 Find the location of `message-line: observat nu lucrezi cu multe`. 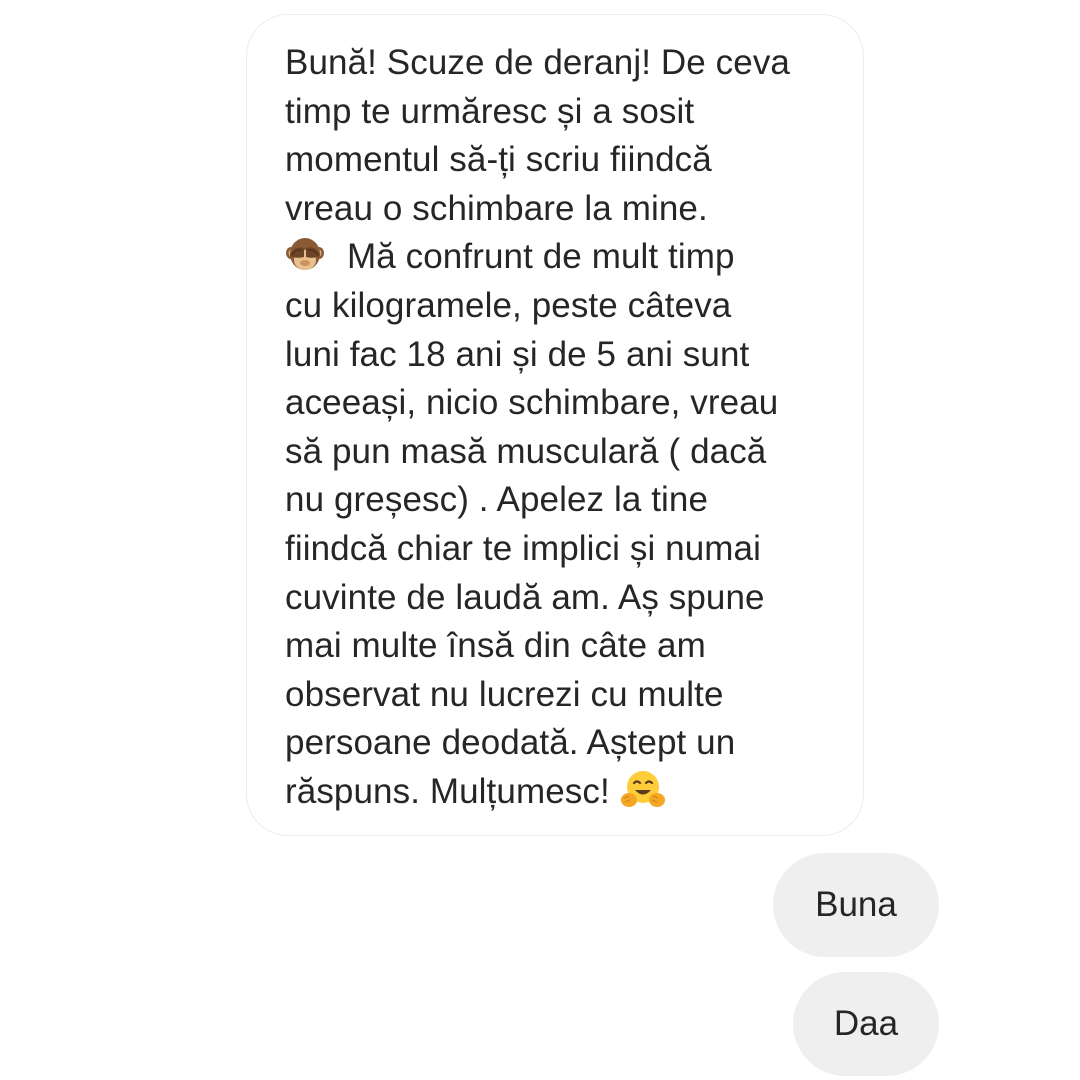

message-line: observat nu lucrezi cu multe is located at coordinates (504, 694).